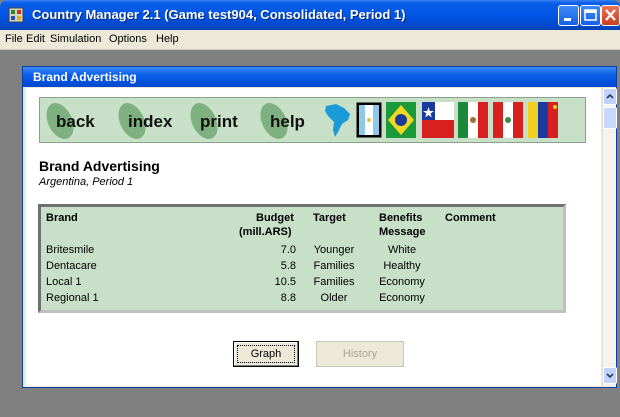 This screenshot has height=417, width=620. I want to click on index-button: index, so click(149, 121).